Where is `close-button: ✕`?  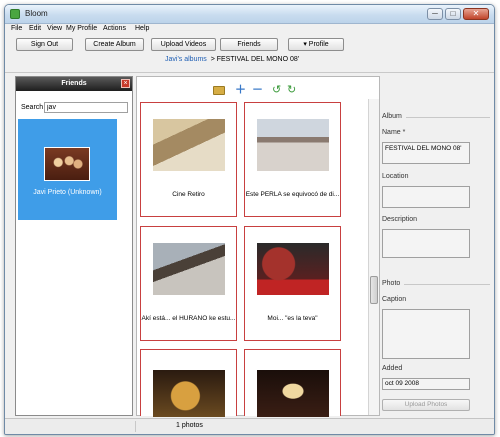 close-button: ✕ is located at coordinates (476, 14).